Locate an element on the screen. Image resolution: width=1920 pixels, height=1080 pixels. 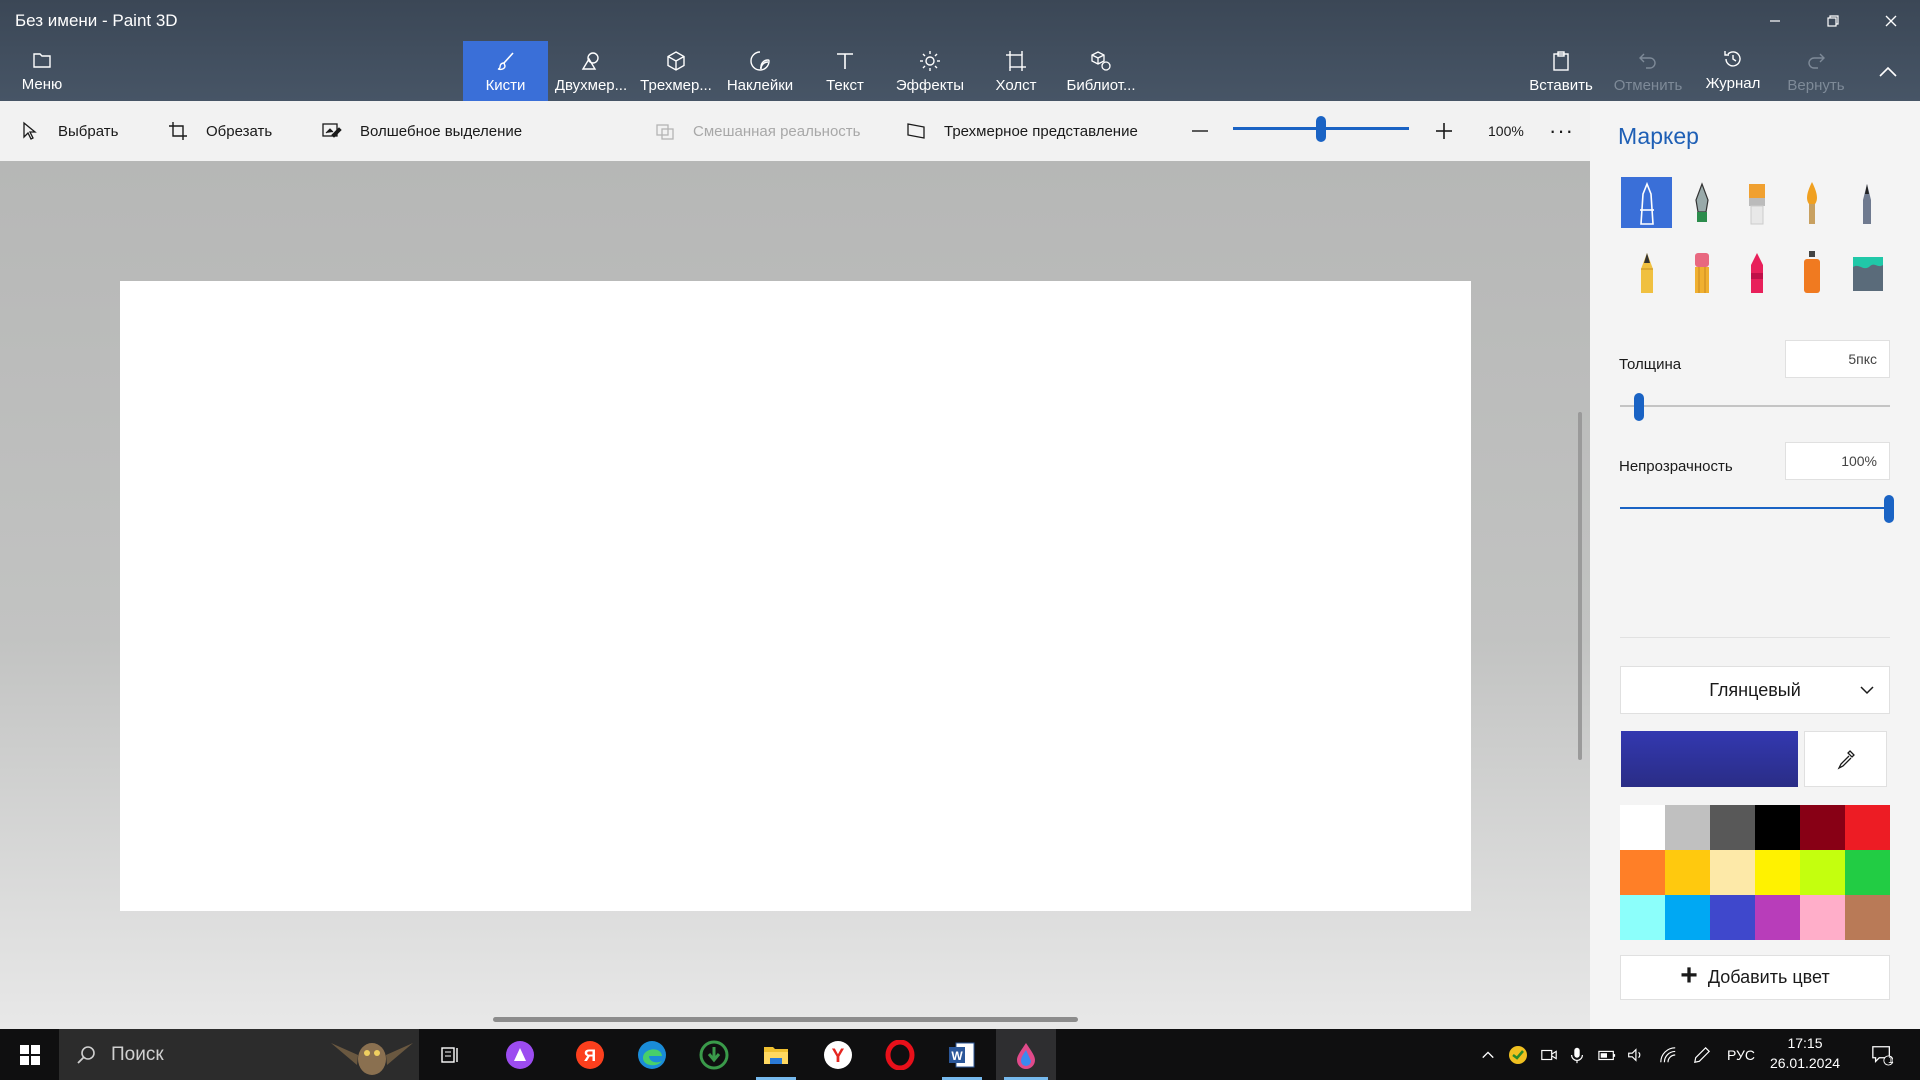
tab-brushes: Кисти is located at coordinates (505, 71).